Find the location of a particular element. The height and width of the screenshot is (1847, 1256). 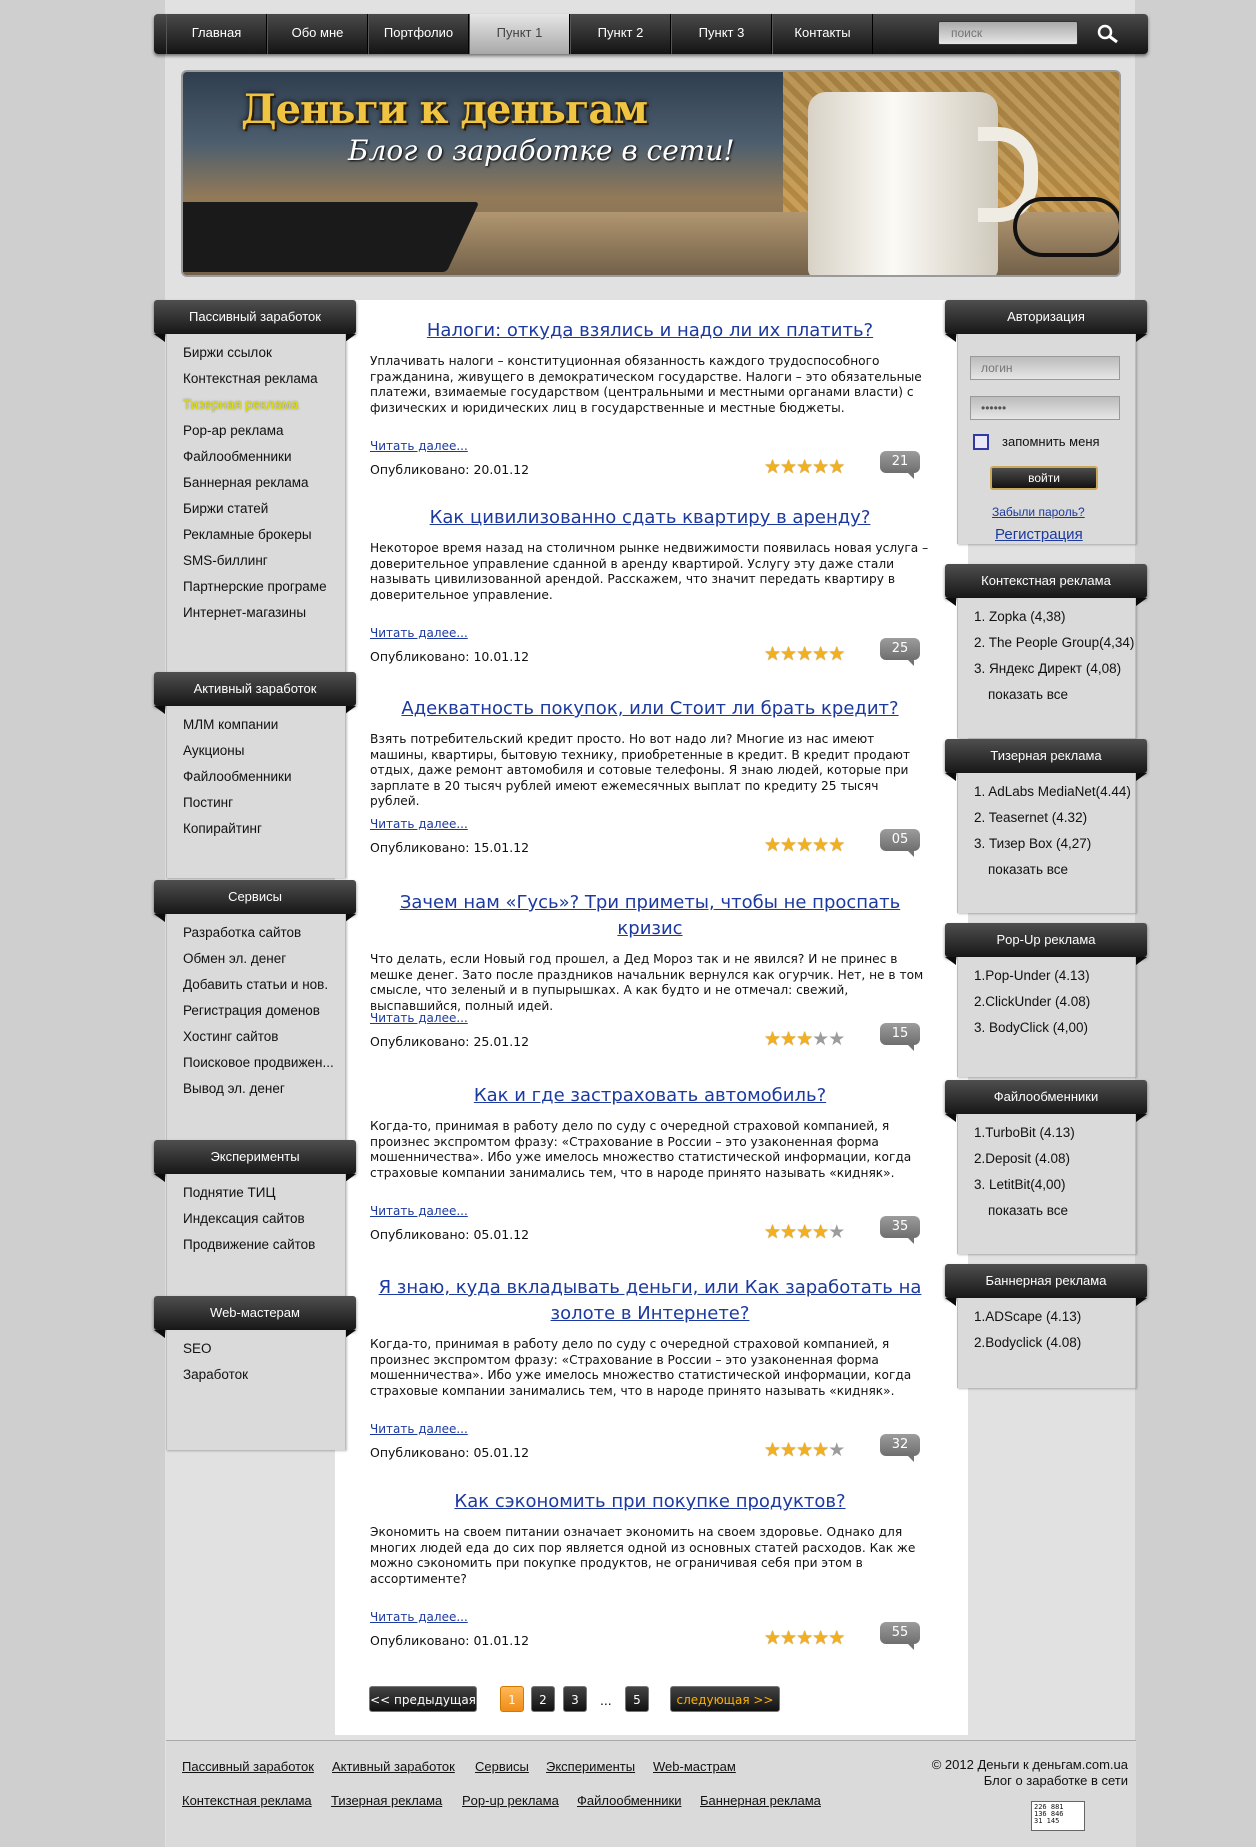

rating-item: 2. Teasernet (4.32) is located at coordinates (1054, 820).